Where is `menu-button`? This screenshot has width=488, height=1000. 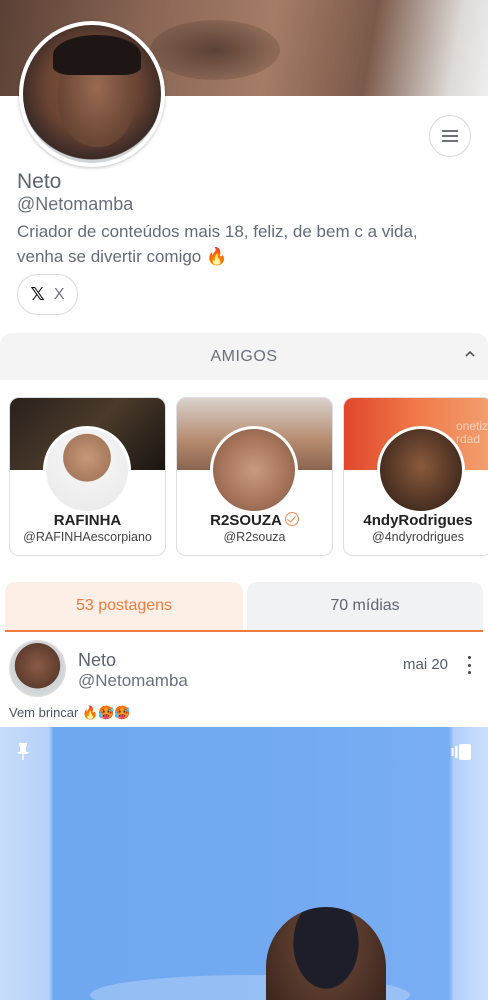
menu-button is located at coordinates (450, 136).